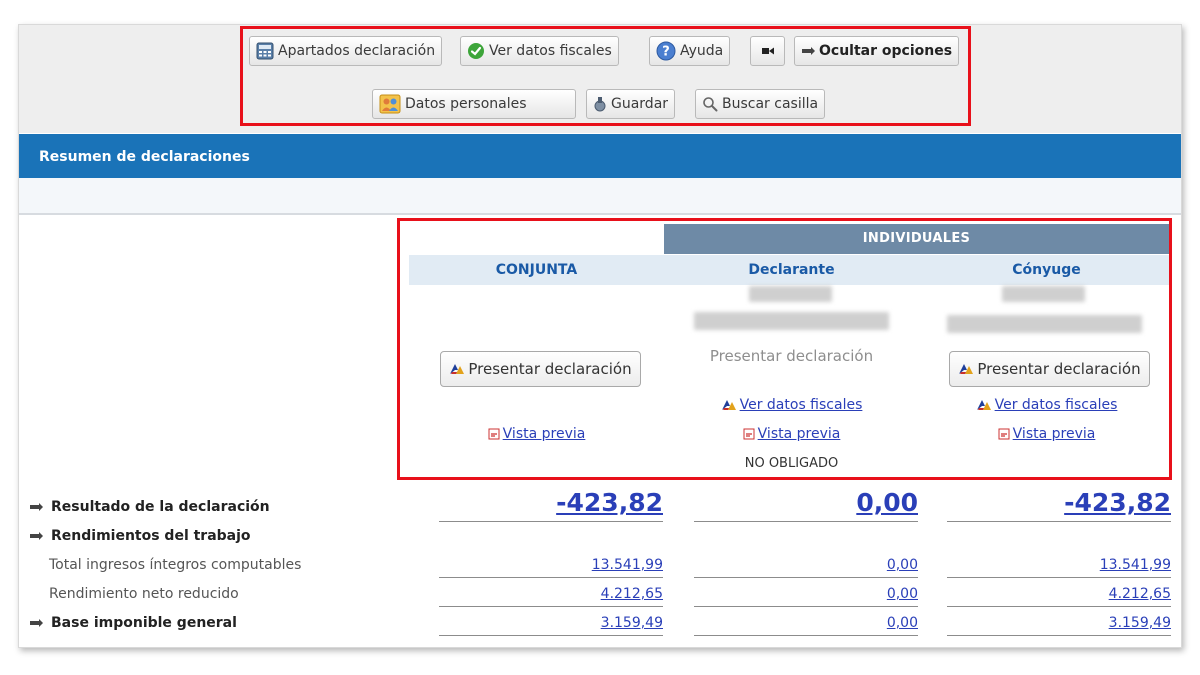  I want to click on resultado-conjunta-value: -423,82, so click(551, 502).